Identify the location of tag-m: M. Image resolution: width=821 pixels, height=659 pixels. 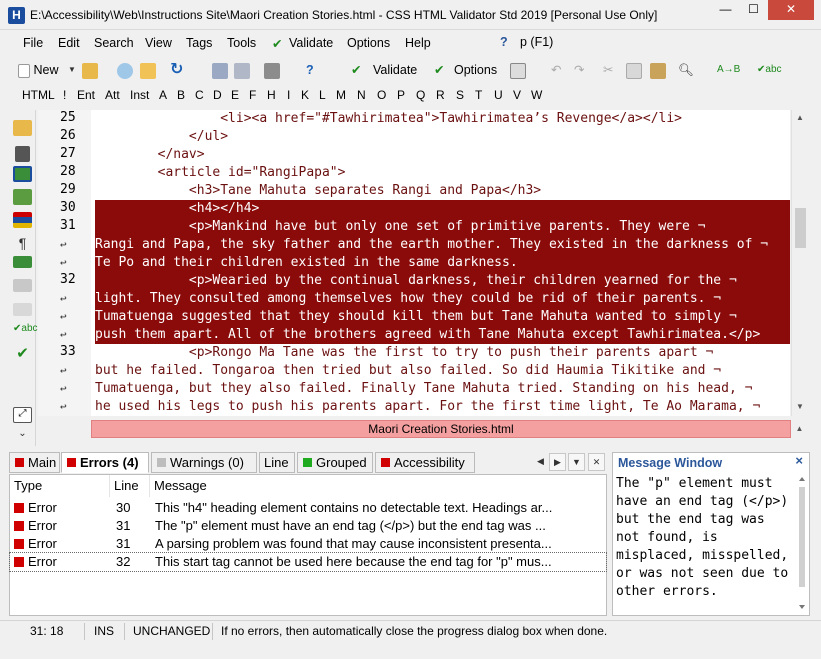
(341, 95).